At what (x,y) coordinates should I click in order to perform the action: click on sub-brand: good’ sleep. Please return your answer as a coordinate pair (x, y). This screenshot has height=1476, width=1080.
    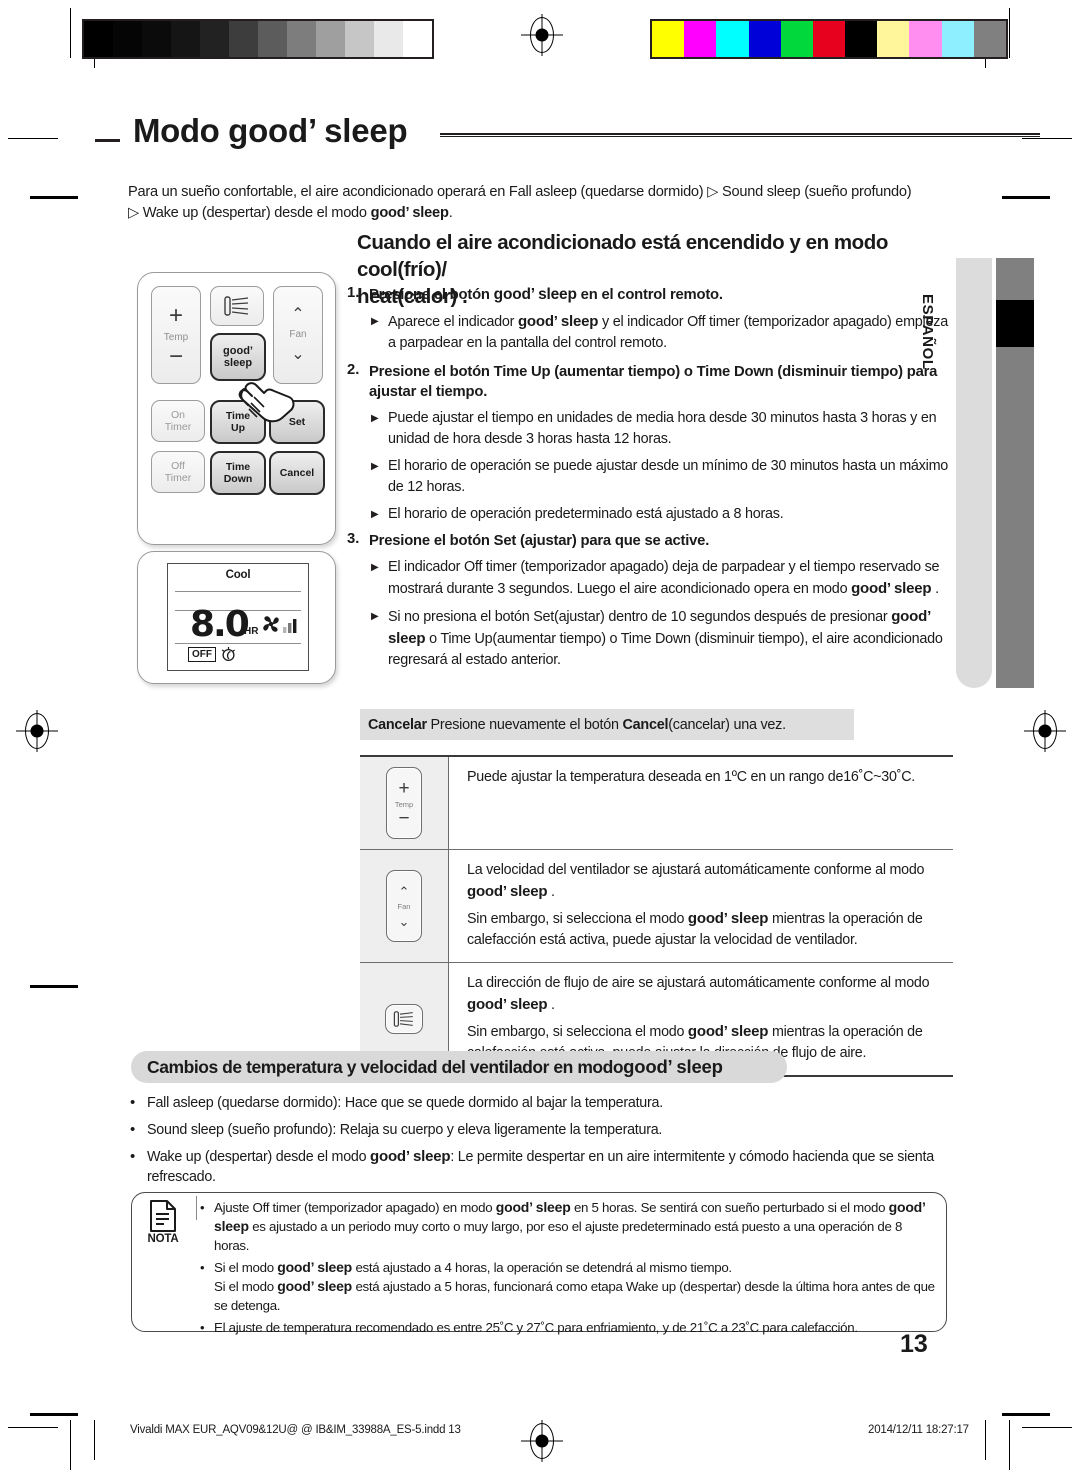
    Looking at the image, I should click on (891, 588).